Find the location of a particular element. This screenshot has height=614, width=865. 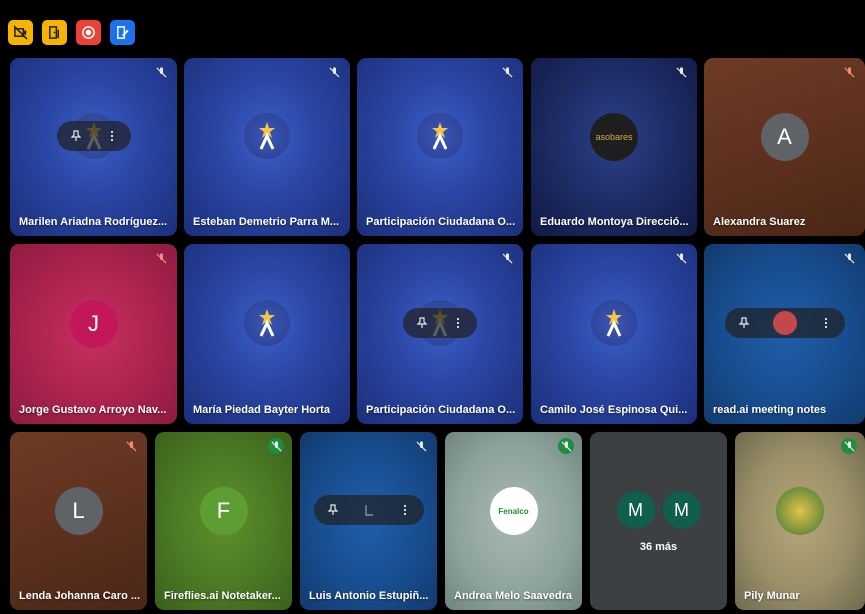

participant-name: Alexandra Suarez is located at coordinates (759, 222).